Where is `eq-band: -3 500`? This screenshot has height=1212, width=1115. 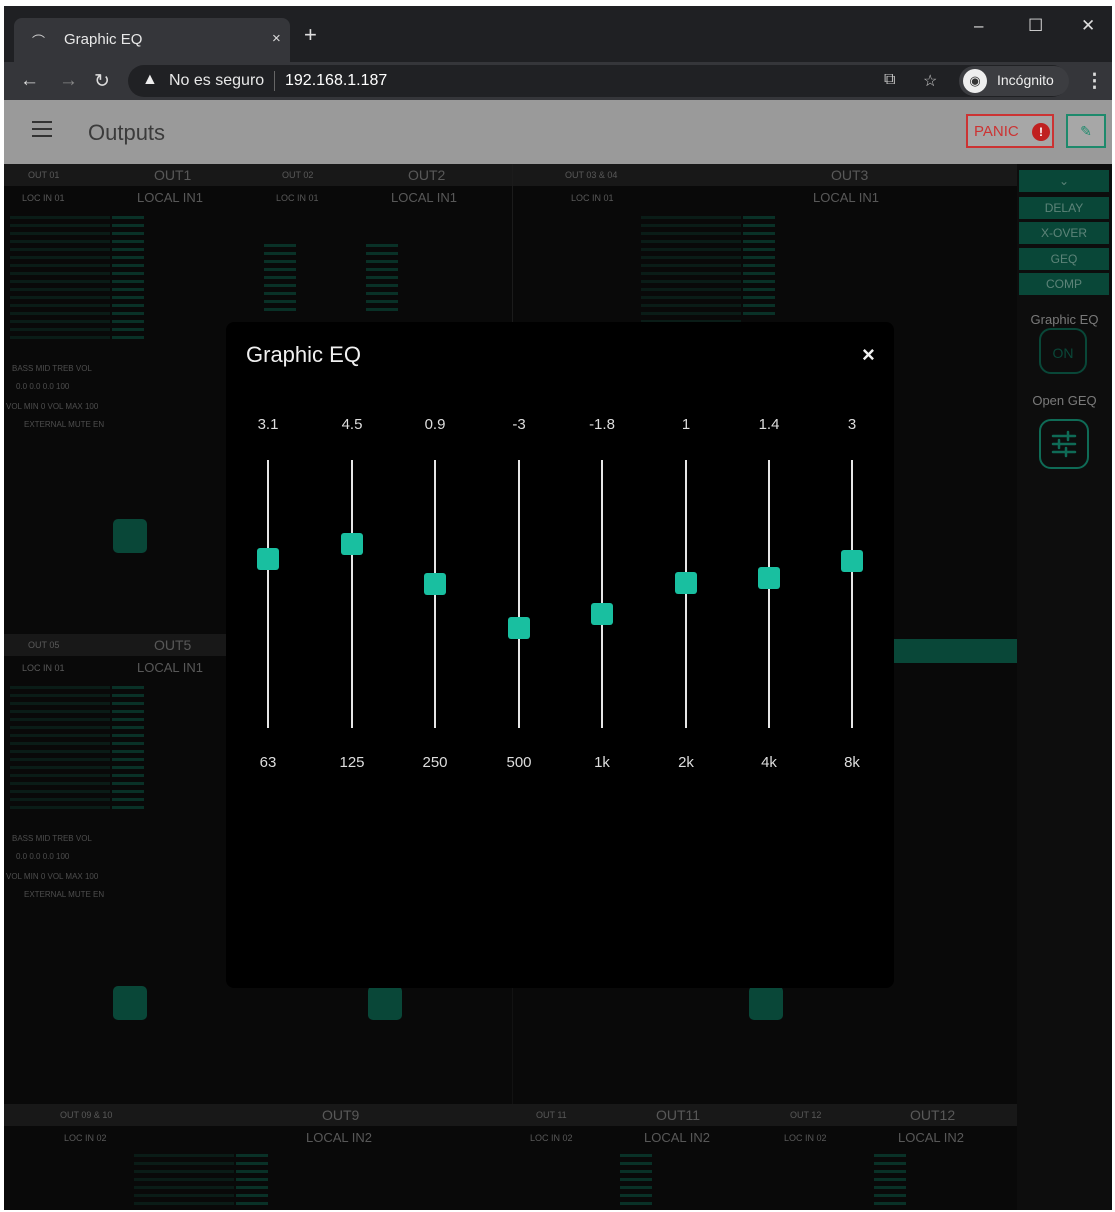
eq-band: -3 500 is located at coordinates (519, 592).